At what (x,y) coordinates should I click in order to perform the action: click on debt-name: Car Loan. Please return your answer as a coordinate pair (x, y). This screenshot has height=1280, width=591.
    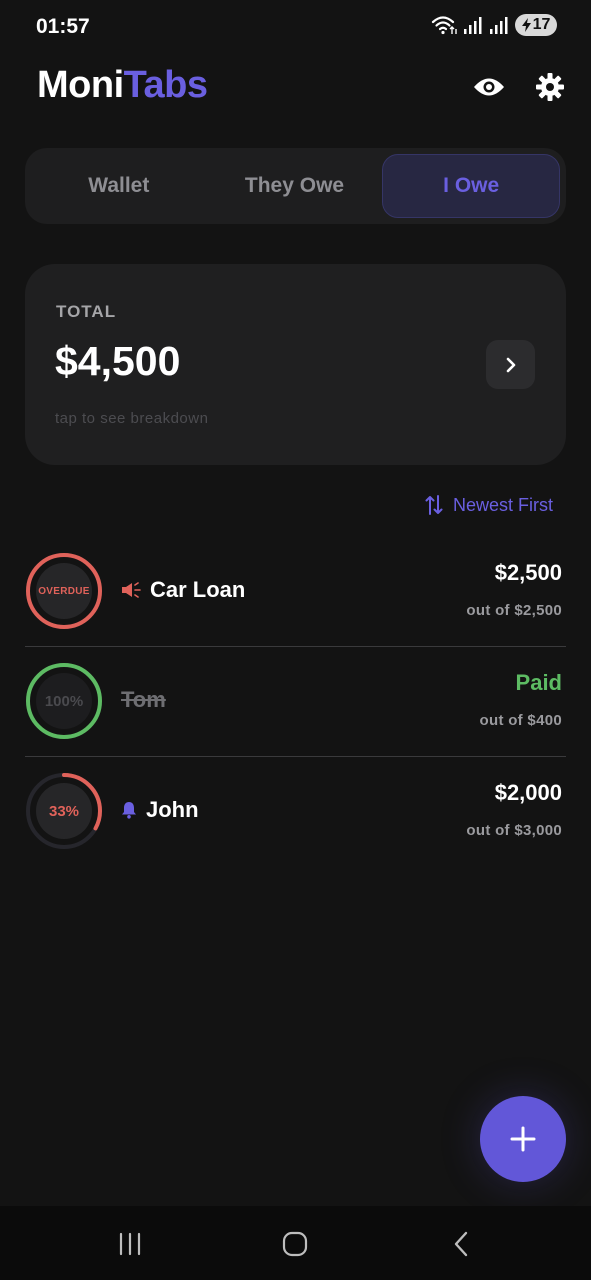
    Looking at the image, I should click on (183, 590).